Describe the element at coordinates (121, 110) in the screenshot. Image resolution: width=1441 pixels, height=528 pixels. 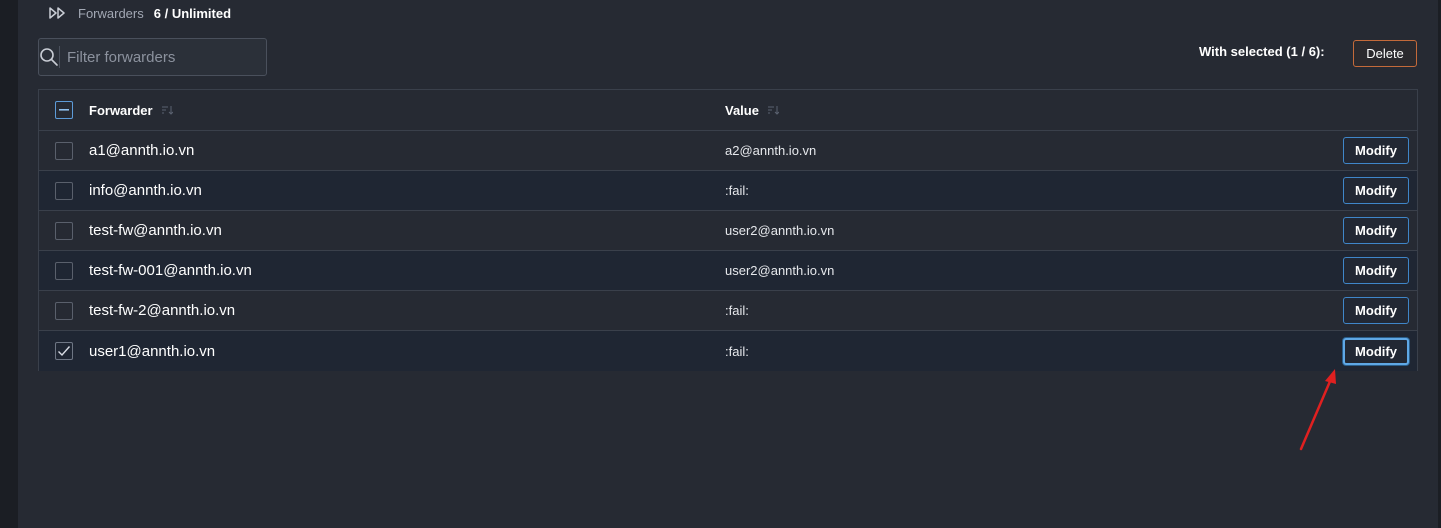
I see `column-header-forwarder-label: Forwarder` at that location.